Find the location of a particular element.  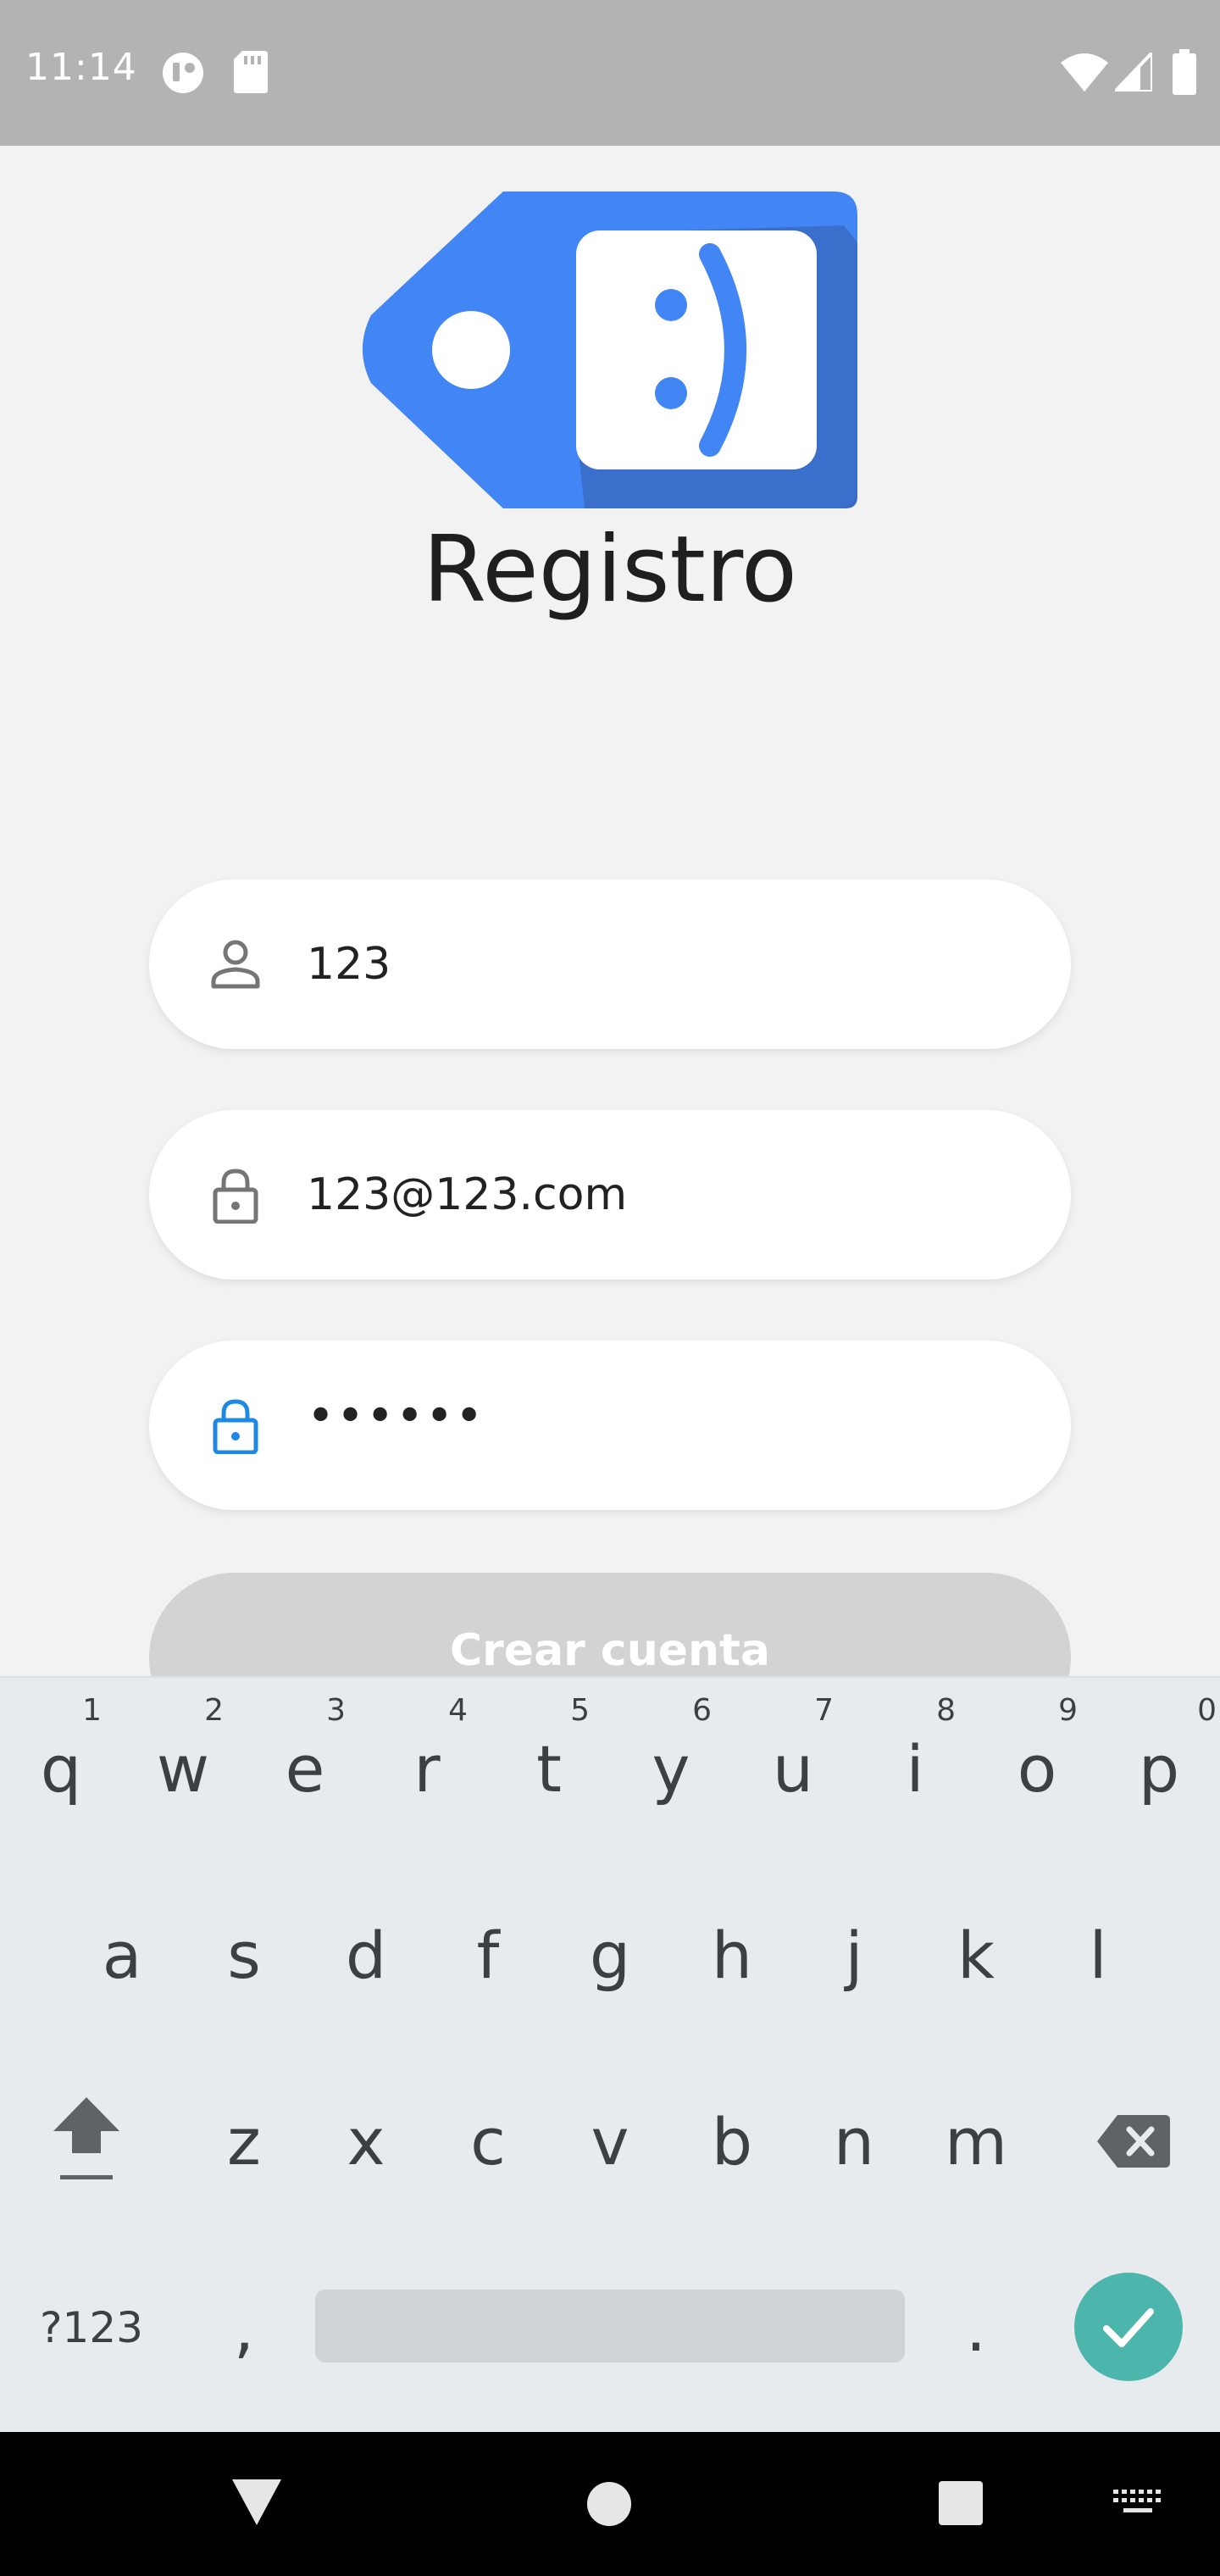

key-label: q is located at coordinates (61, 1768).